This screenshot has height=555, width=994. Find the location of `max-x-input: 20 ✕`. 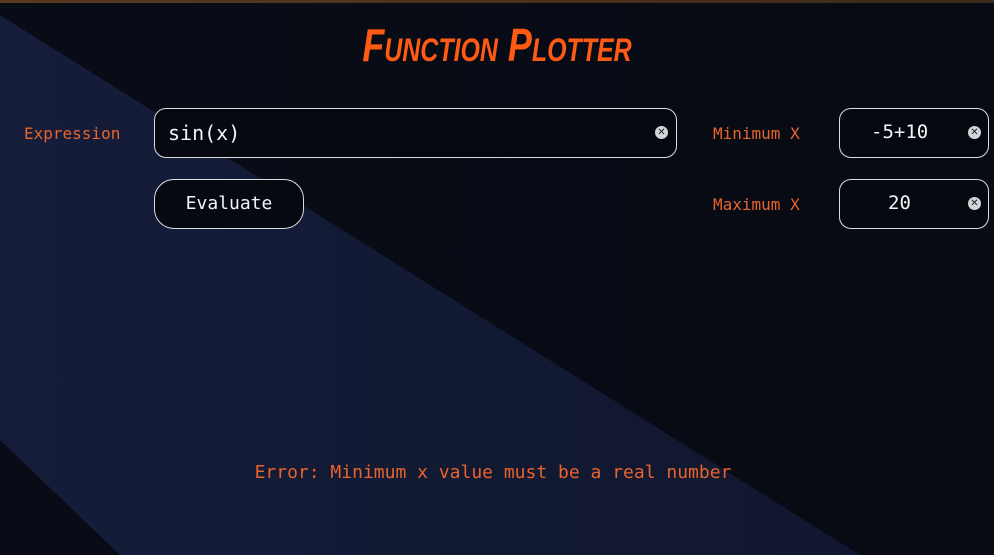

max-x-input: 20 ✕ is located at coordinates (914, 204).